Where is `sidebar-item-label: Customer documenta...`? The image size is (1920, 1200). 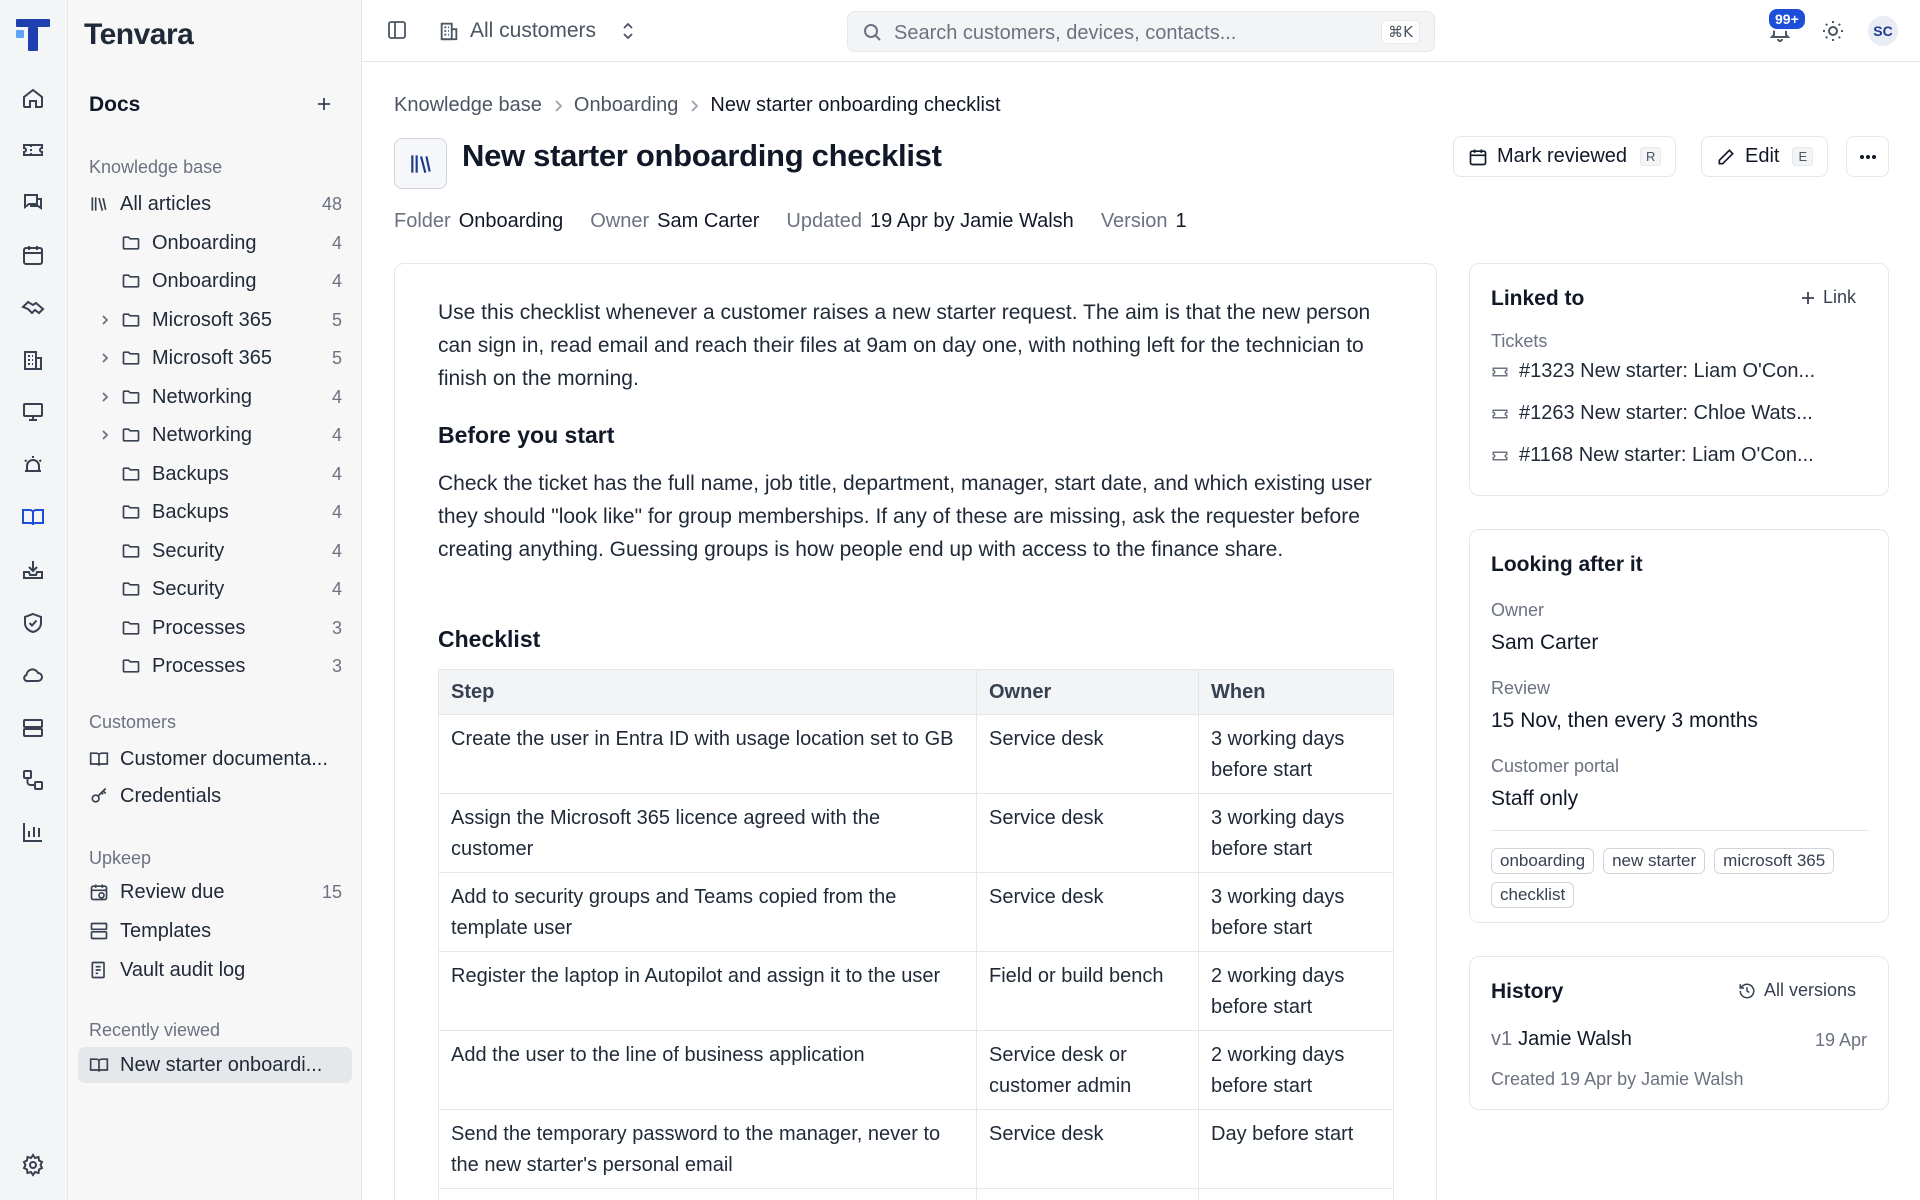 sidebar-item-label: Customer documenta... is located at coordinates (224, 759).